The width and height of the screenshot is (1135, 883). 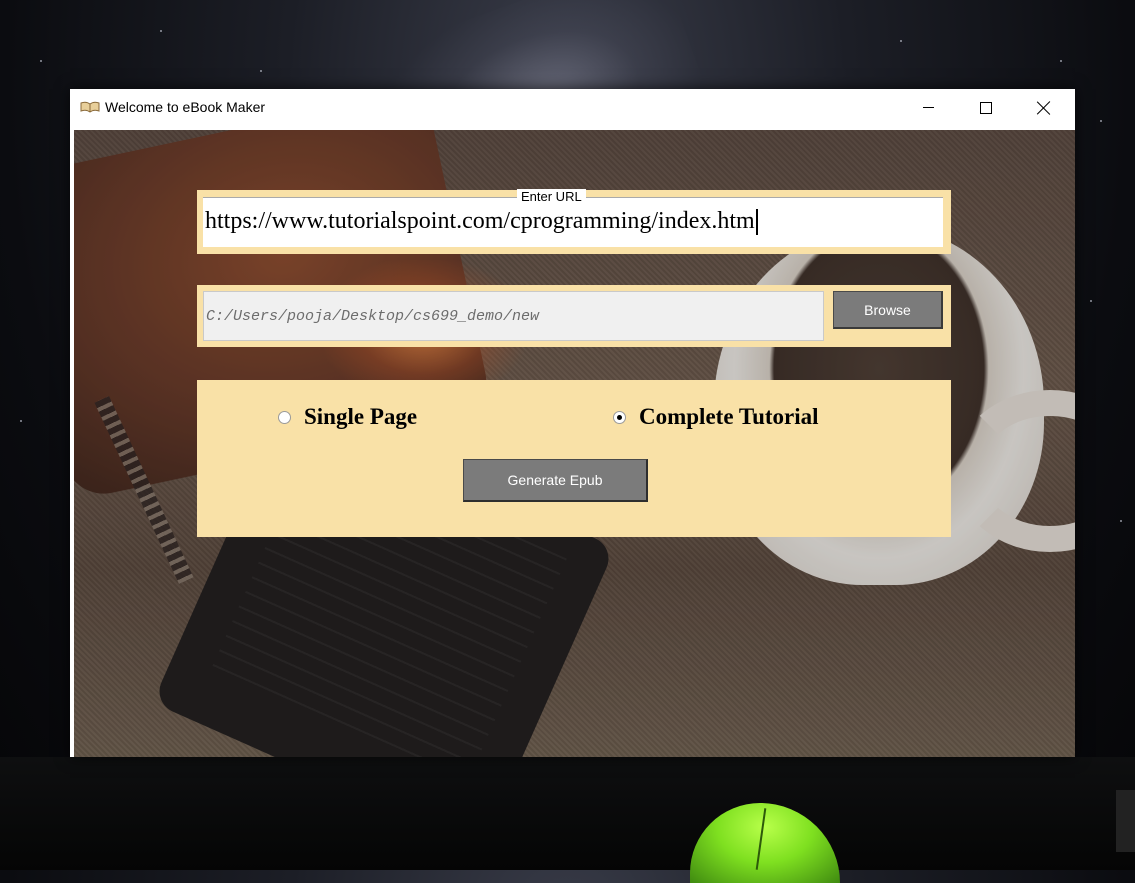 I want to click on taskbar-edge, so click(x=1125, y=821).